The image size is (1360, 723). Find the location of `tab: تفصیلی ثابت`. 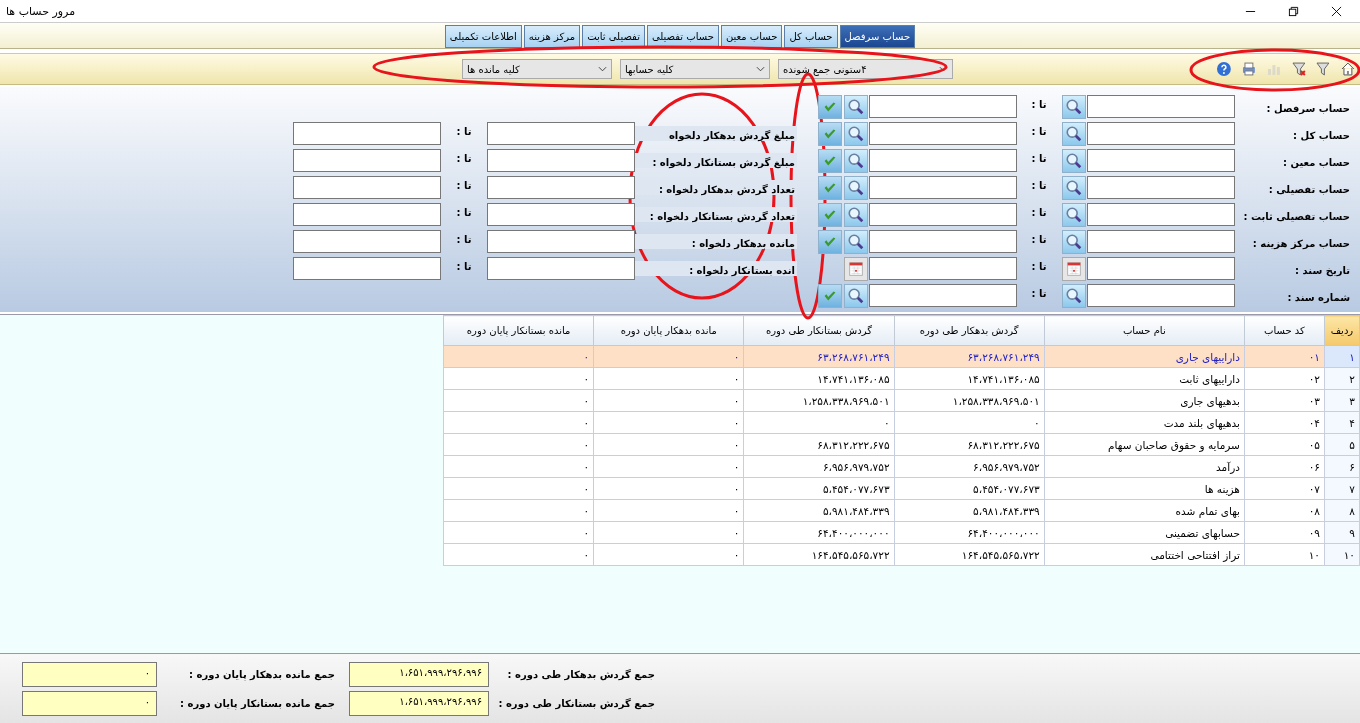

tab: تفصیلی ثابت is located at coordinates (613, 36).